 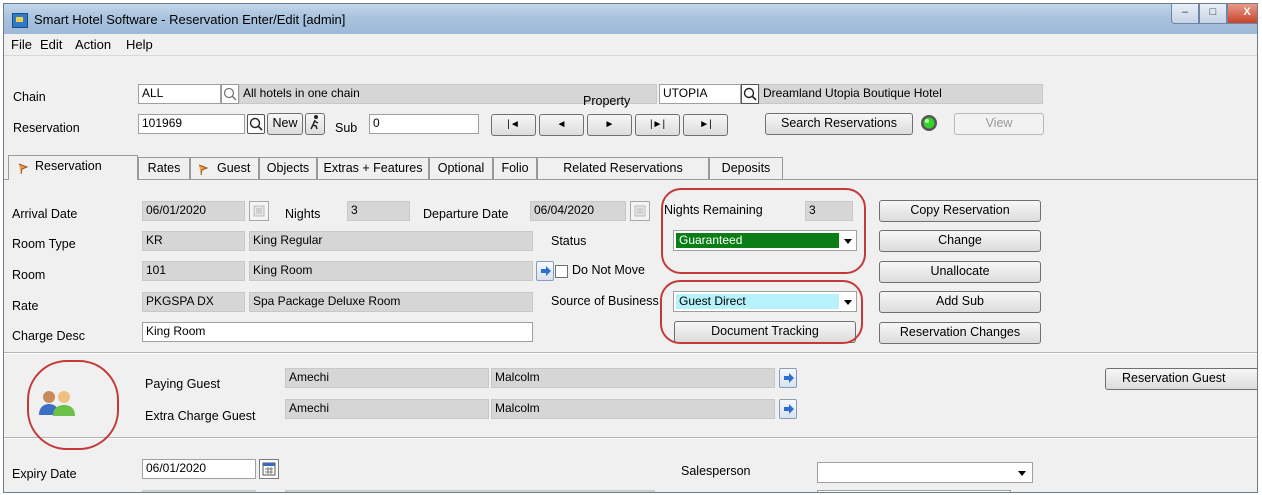 What do you see at coordinates (234, 168) in the screenshot?
I see `tab-label: Guest` at bounding box center [234, 168].